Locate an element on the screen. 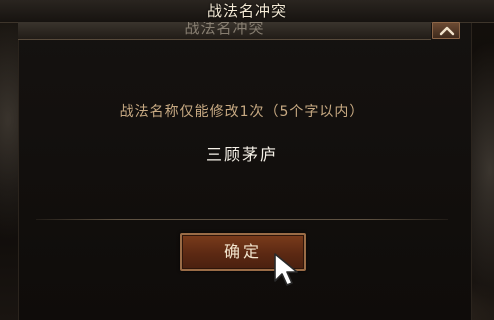  divider is located at coordinates (242, 219).